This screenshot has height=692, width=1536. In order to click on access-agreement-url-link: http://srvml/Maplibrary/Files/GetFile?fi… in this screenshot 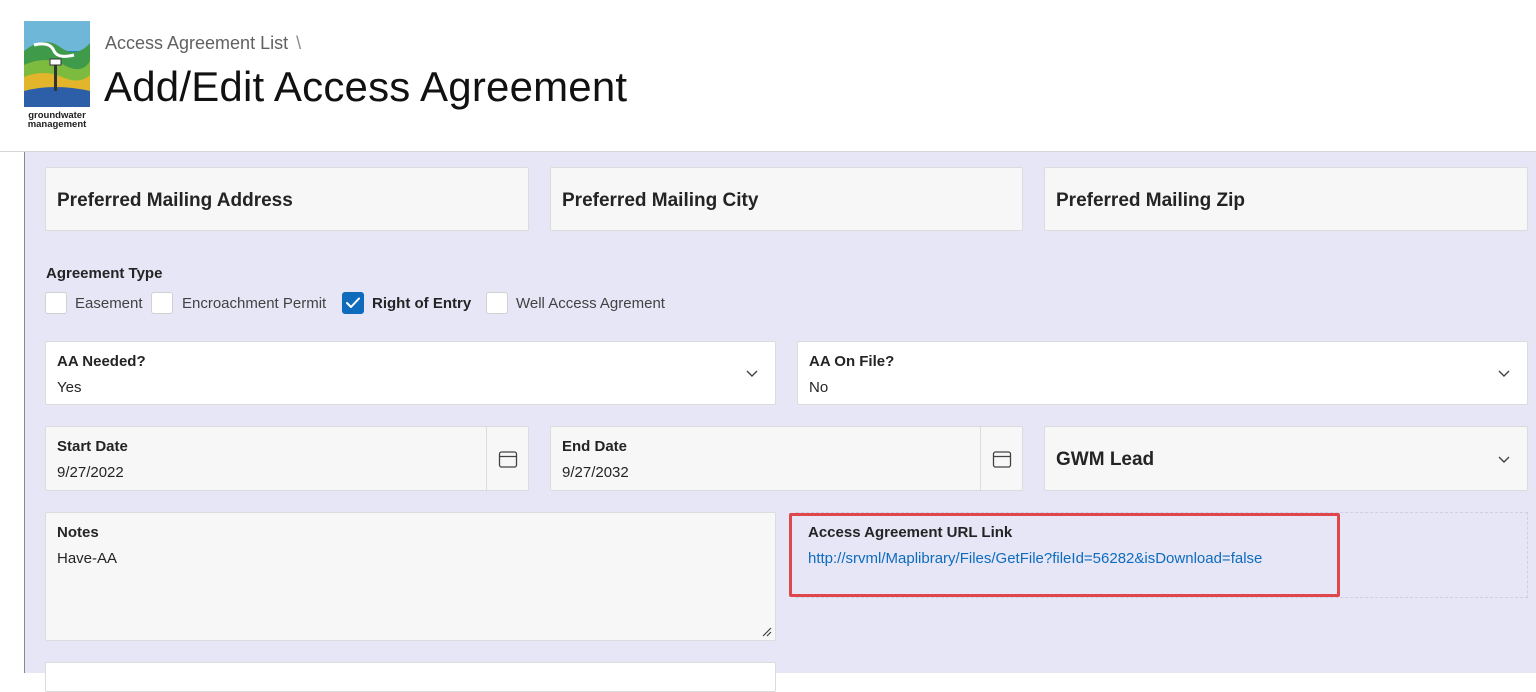, I will do `click(1035, 558)`.